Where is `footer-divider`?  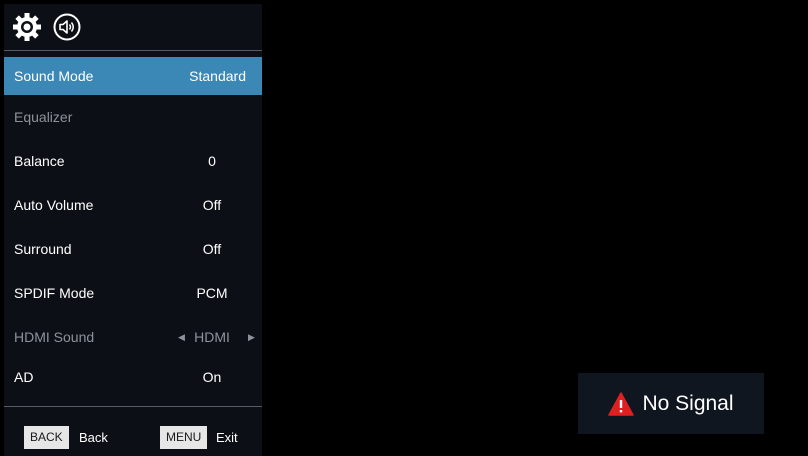 footer-divider is located at coordinates (133, 406).